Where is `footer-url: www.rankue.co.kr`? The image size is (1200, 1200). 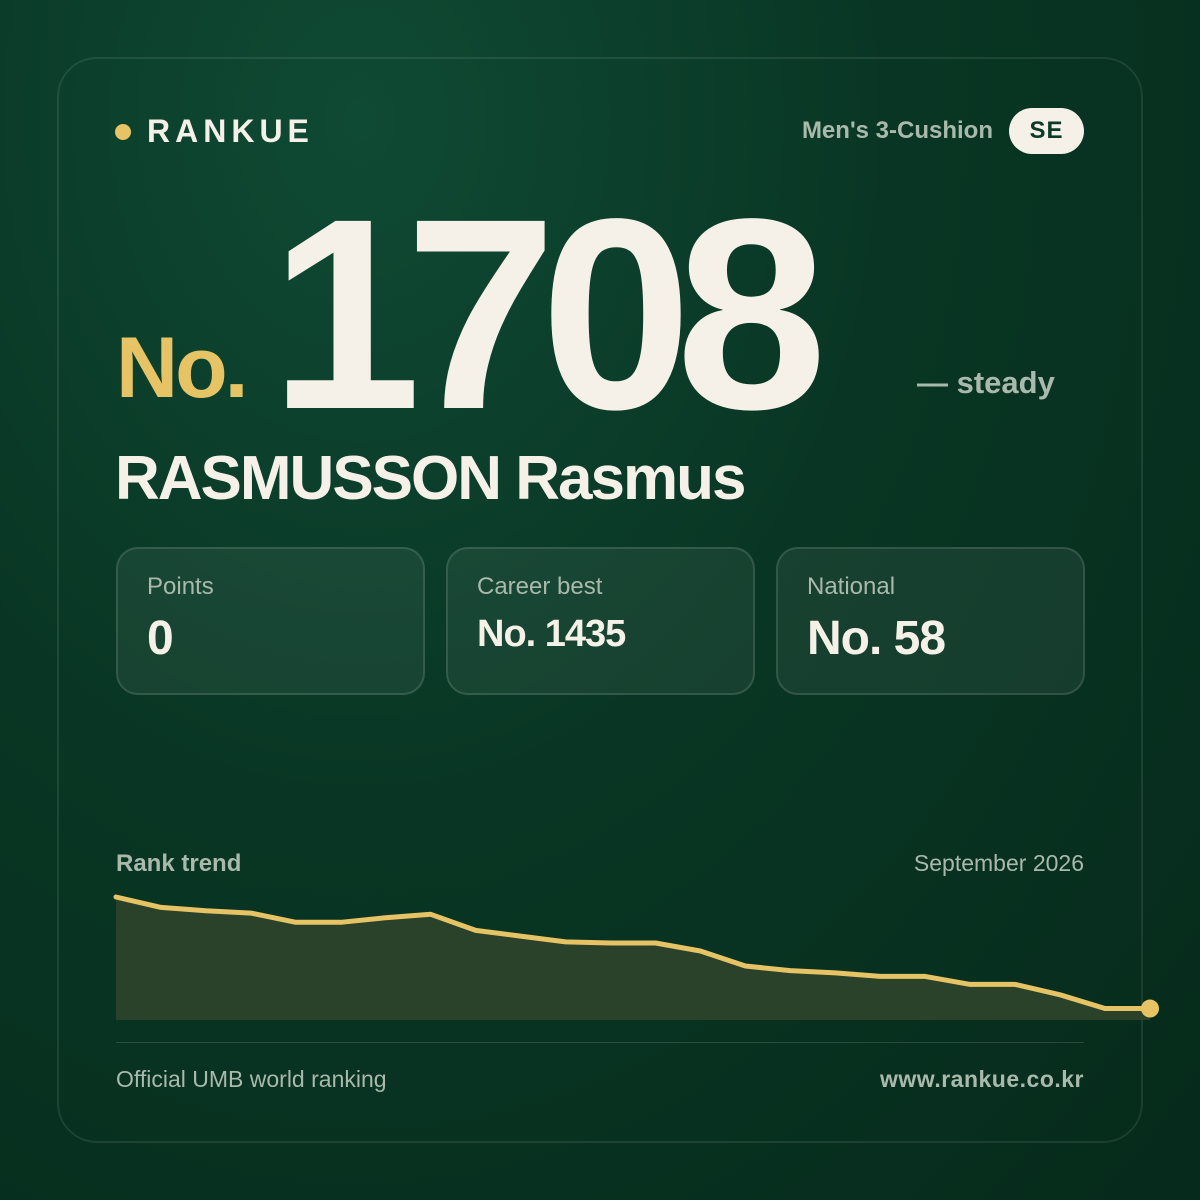
footer-url: www.rankue.co.kr is located at coordinates (982, 1079).